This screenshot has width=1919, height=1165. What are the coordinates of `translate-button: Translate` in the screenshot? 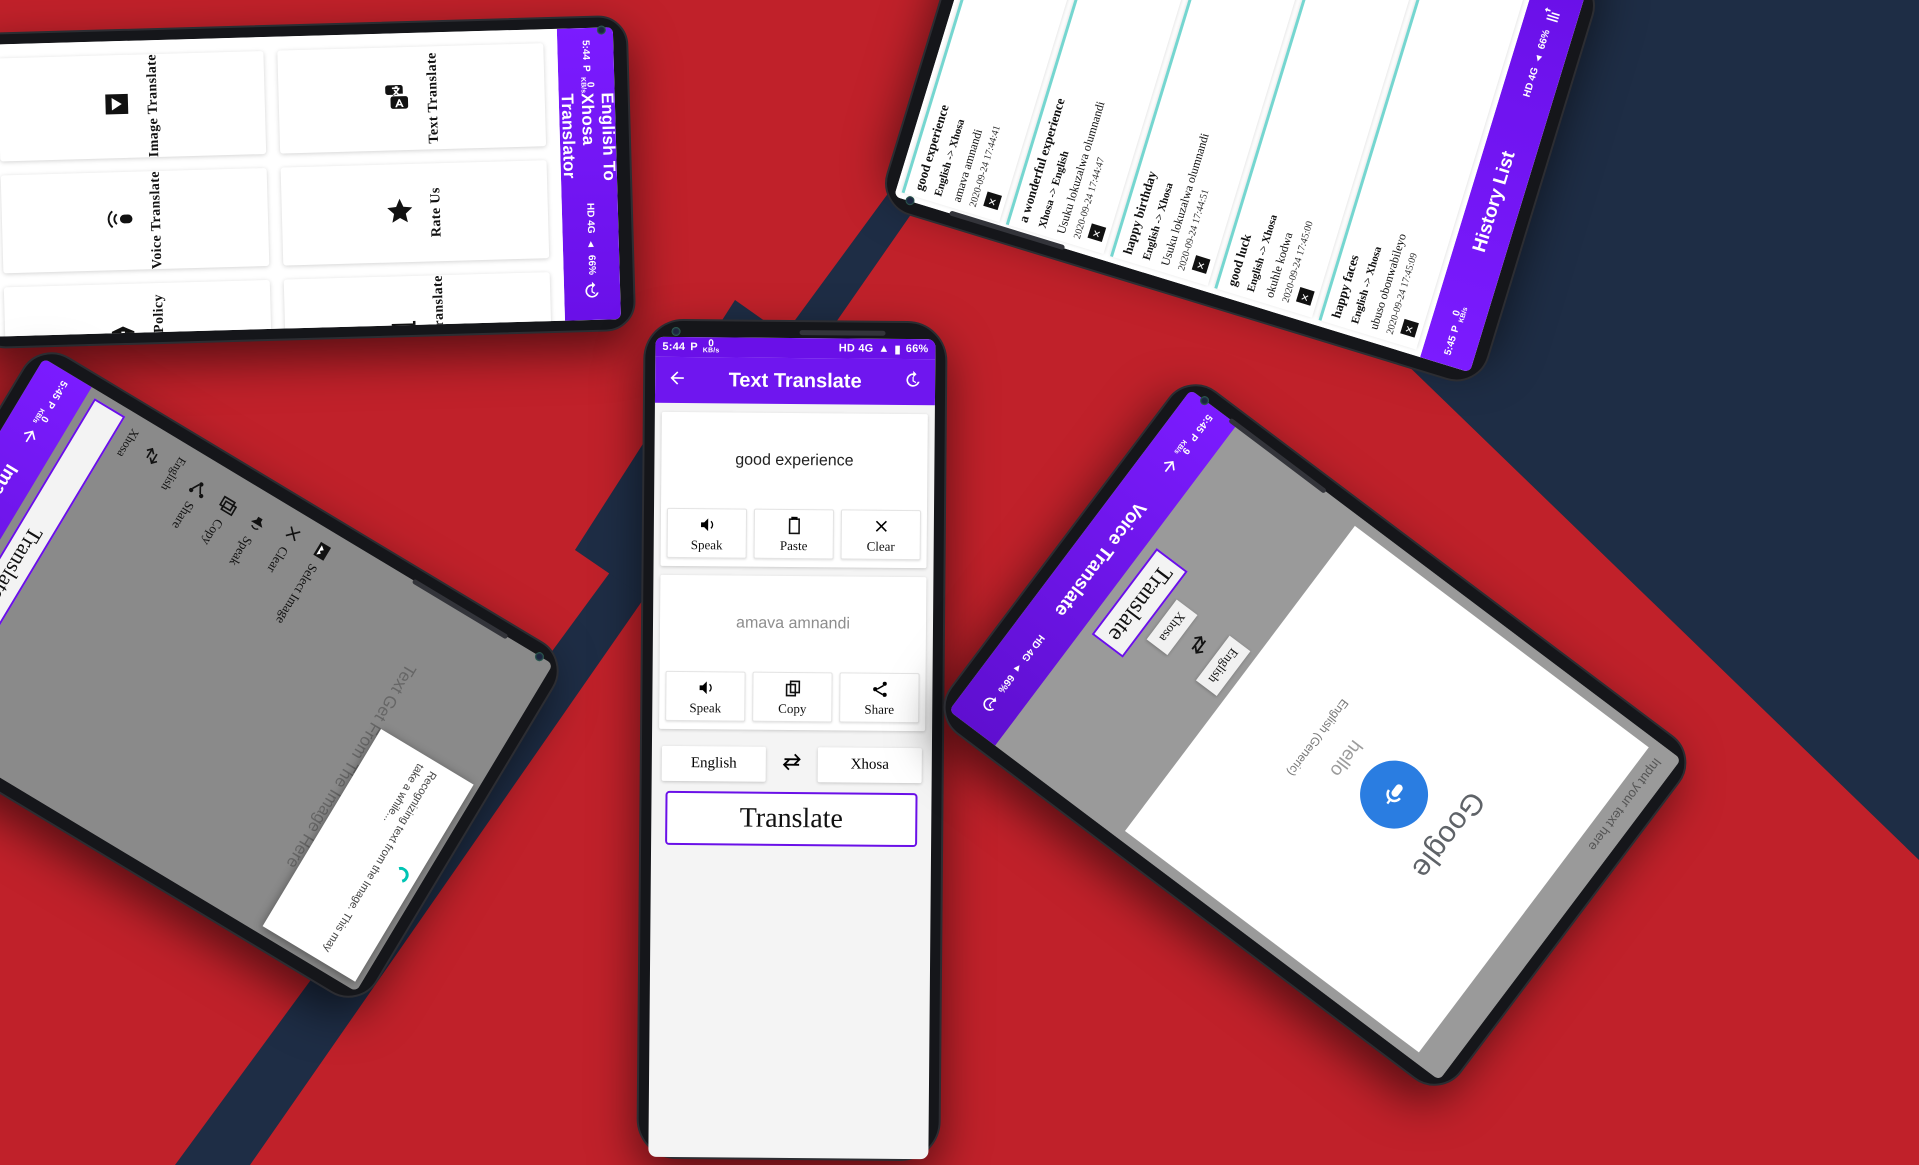 It's located at (791, 819).